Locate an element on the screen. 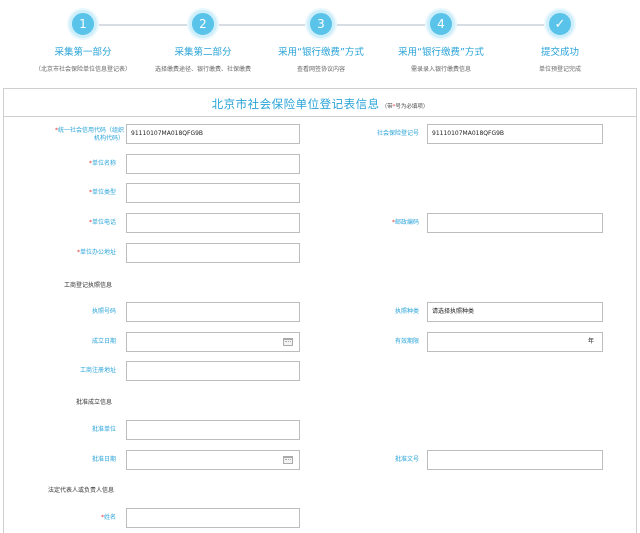  valid-period-label: 有效期限 is located at coordinates (406, 341).